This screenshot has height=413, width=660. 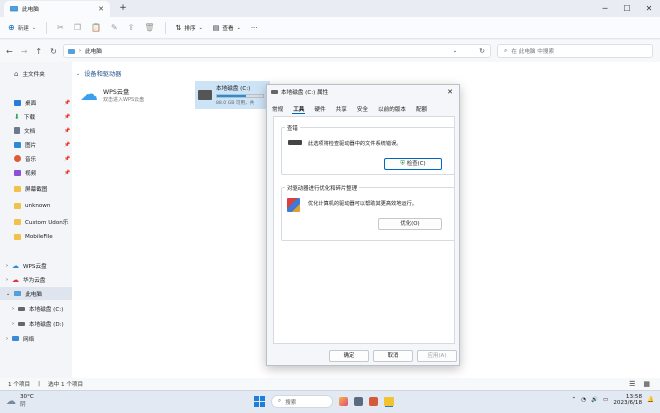 I want to click on rename-icon: ✎, so click(x=114, y=27).